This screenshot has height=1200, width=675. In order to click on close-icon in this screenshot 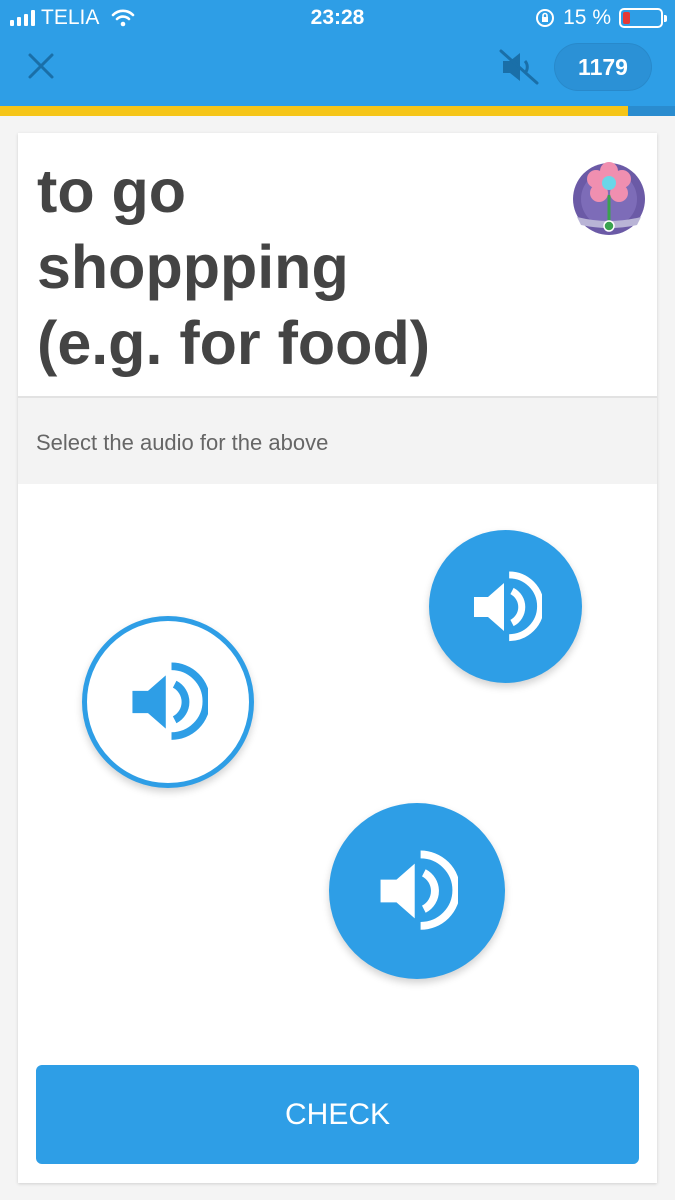, I will do `click(41, 66)`.